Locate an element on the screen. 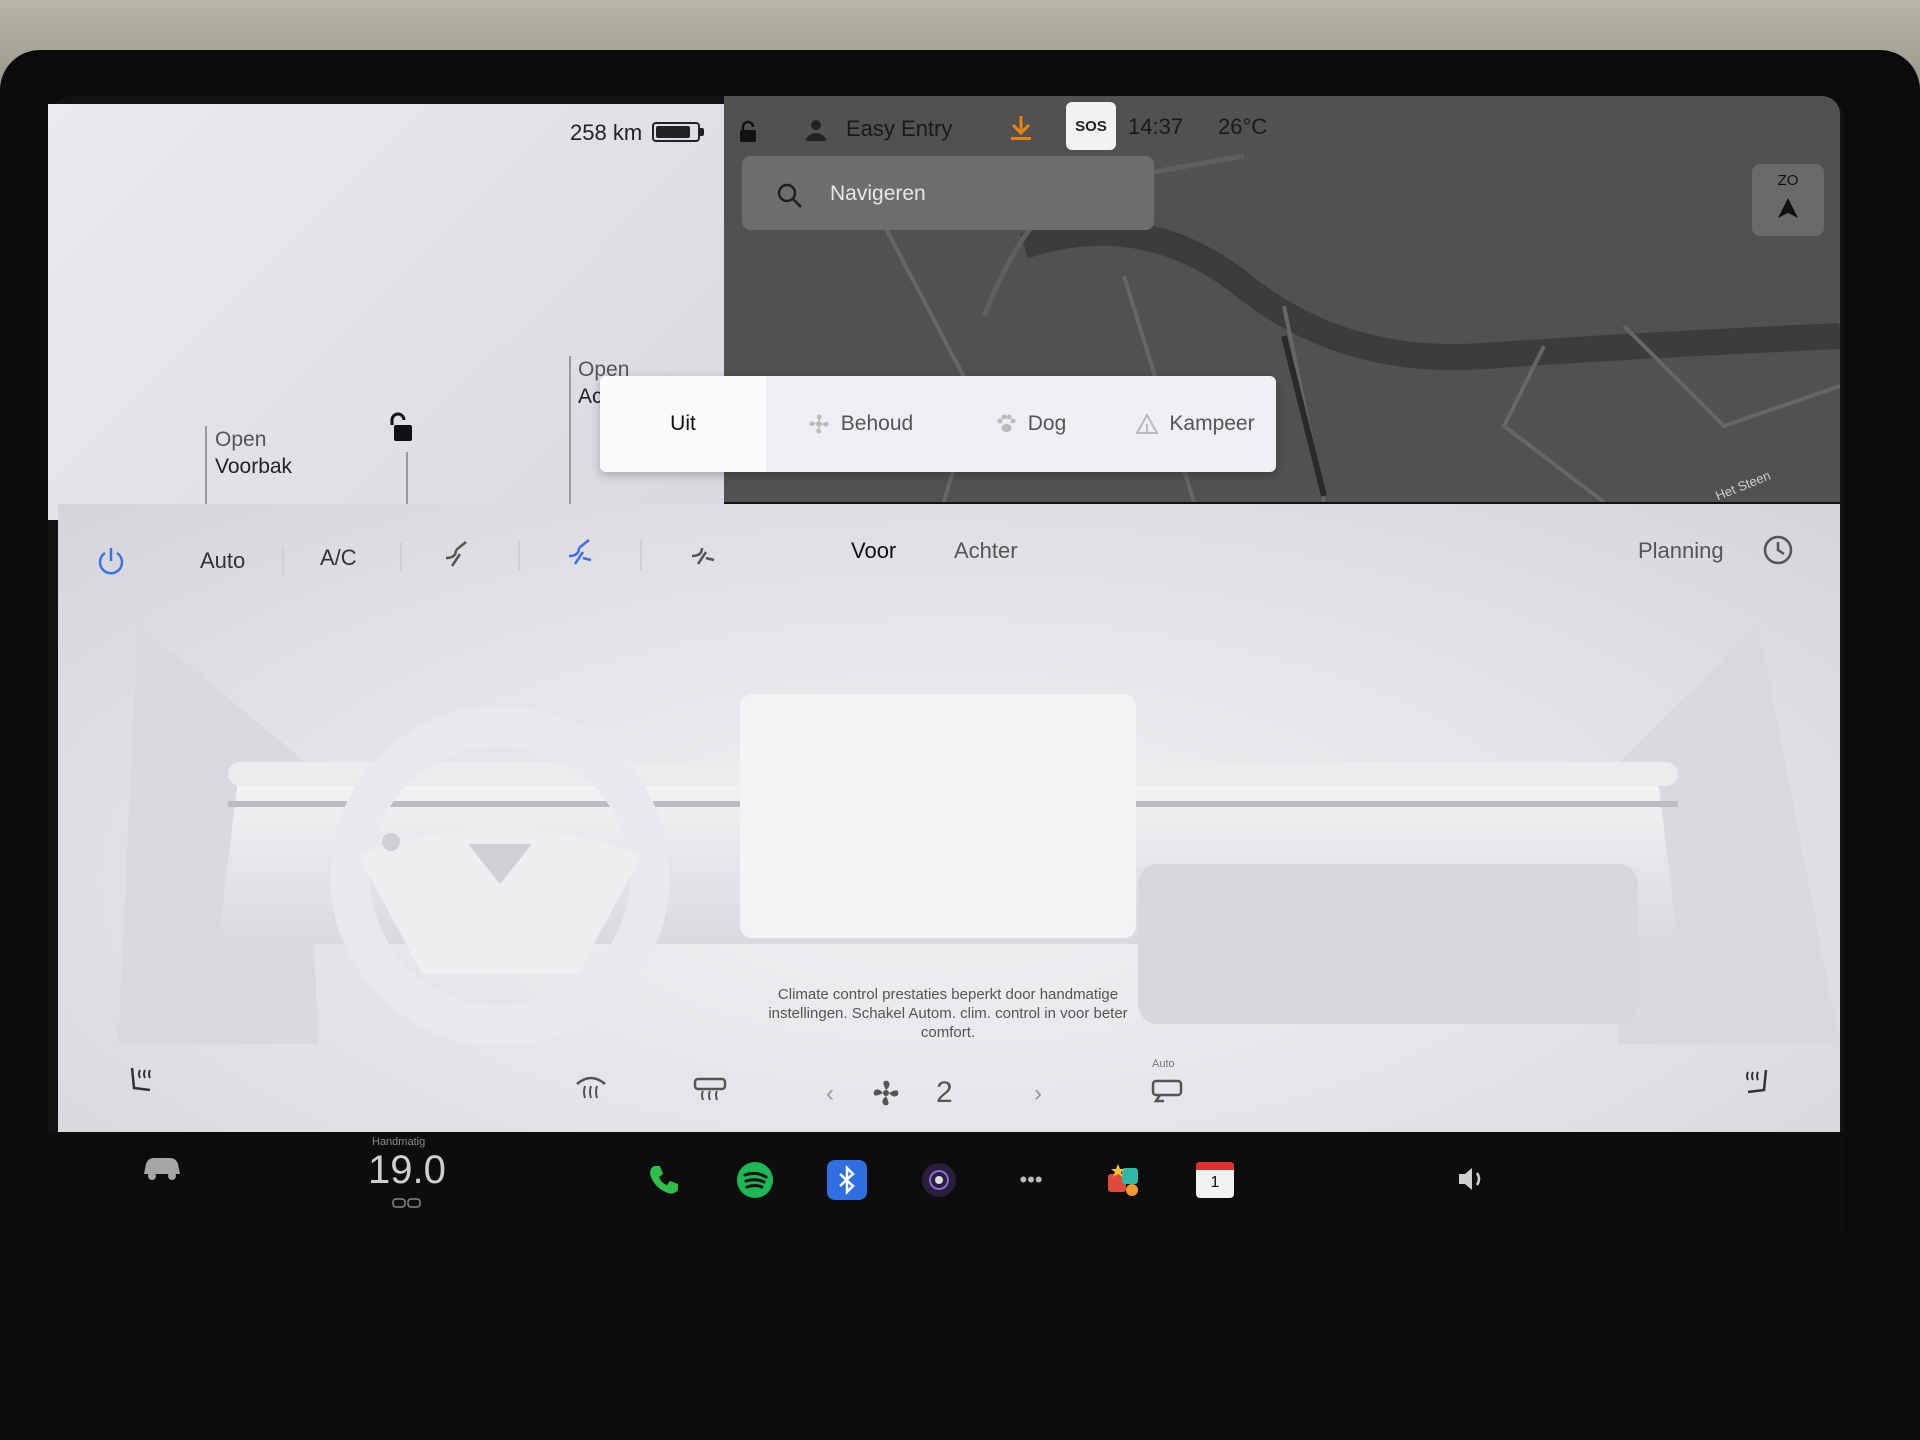 This screenshot has width=1920, height=1440. cabin-temperature: 19.0 is located at coordinates (407, 1170).